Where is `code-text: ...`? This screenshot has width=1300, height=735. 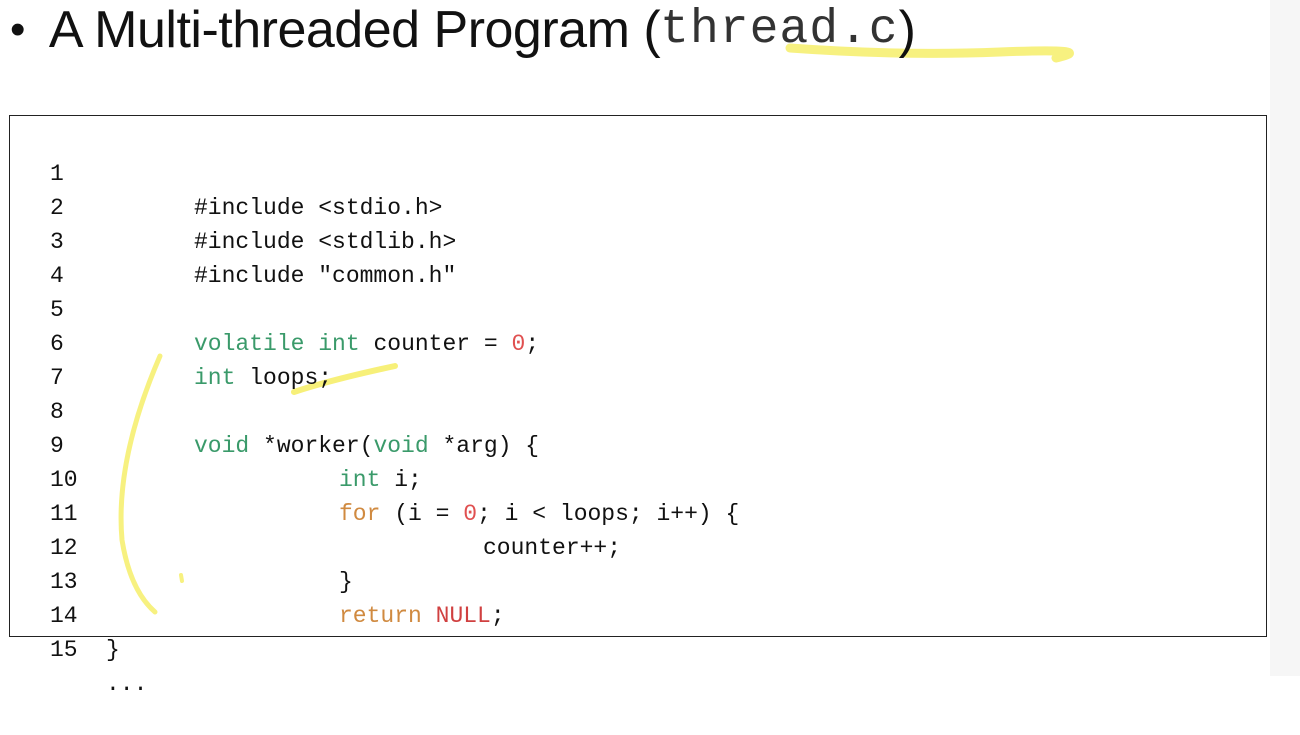 code-text: ... is located at coordinates (127, 684).